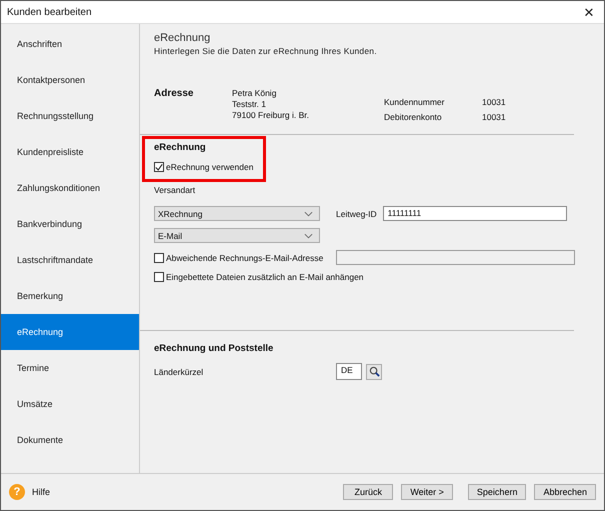 The height and width of the screenshot is (511, 605). I want to click on footer-button: Speichern, so click(497, 492).